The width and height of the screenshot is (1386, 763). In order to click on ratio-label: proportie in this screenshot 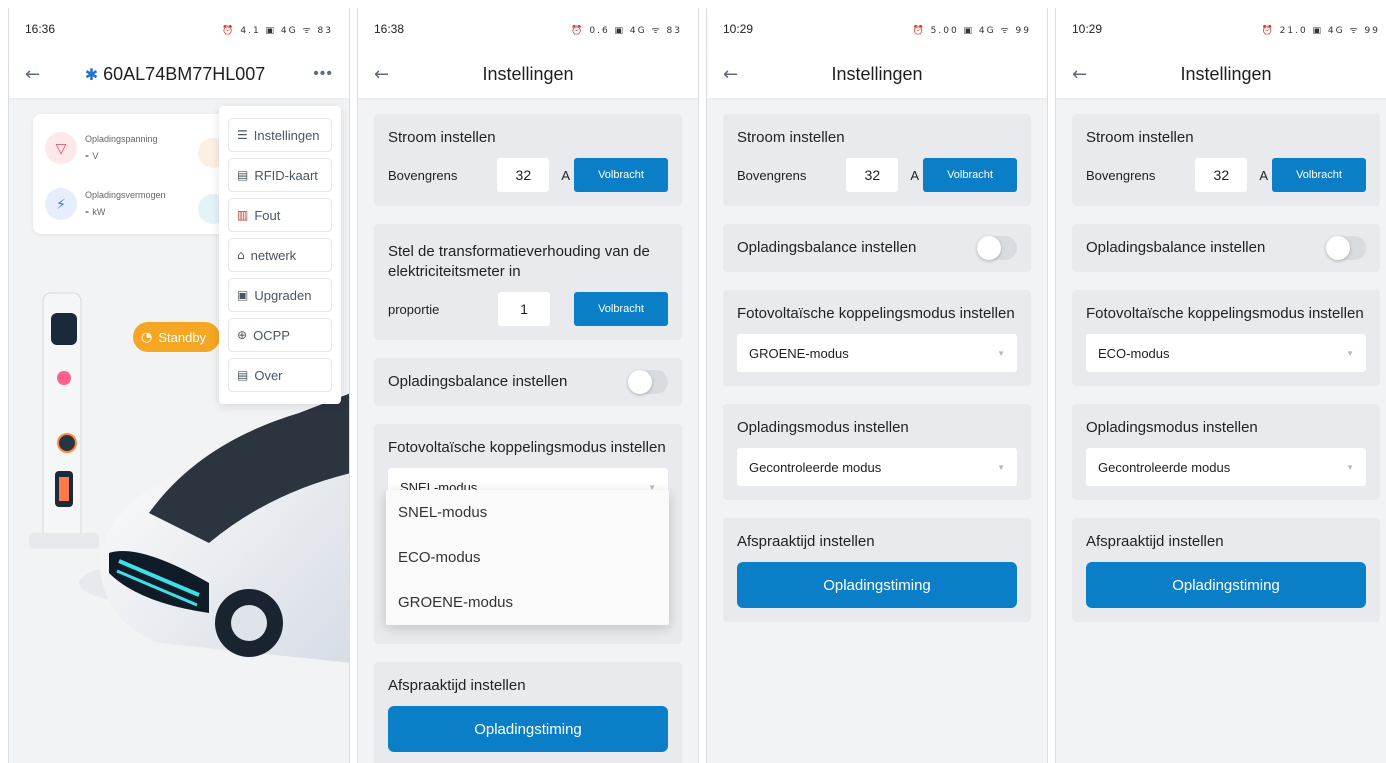, I will do `click(414, 309)`.